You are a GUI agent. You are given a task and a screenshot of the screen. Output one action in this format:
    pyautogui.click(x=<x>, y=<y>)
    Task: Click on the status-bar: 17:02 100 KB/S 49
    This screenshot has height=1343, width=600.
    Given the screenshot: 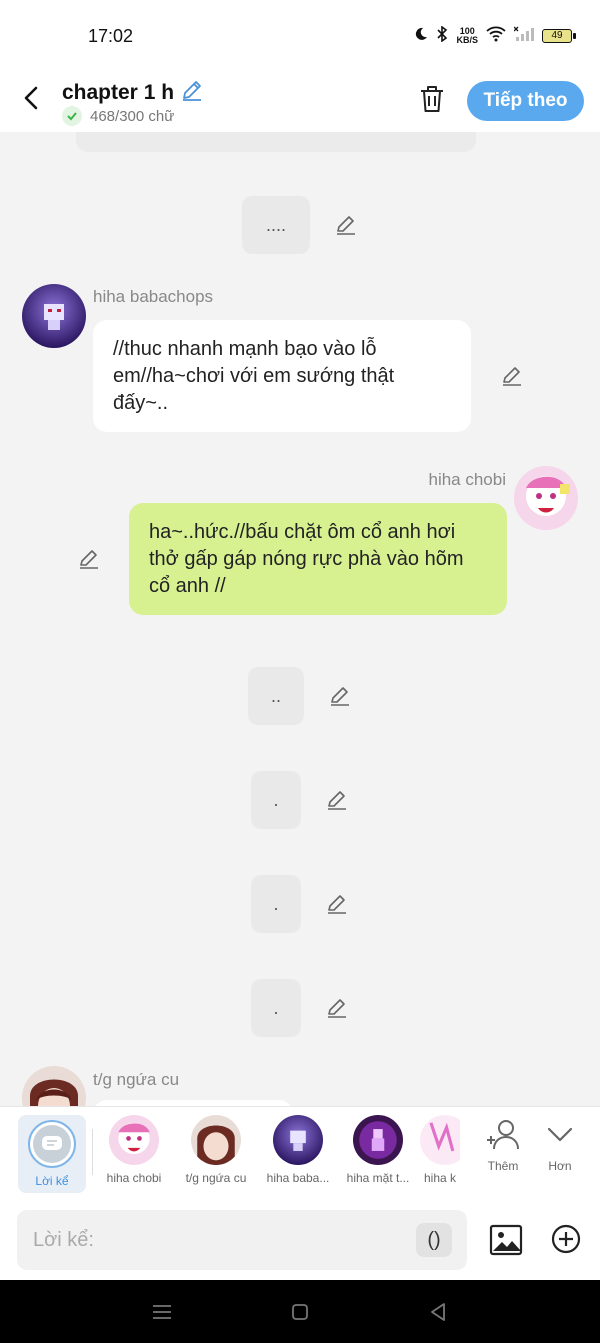 What is the action you would take?
    pyautogui.click(x=300, y=36)
    